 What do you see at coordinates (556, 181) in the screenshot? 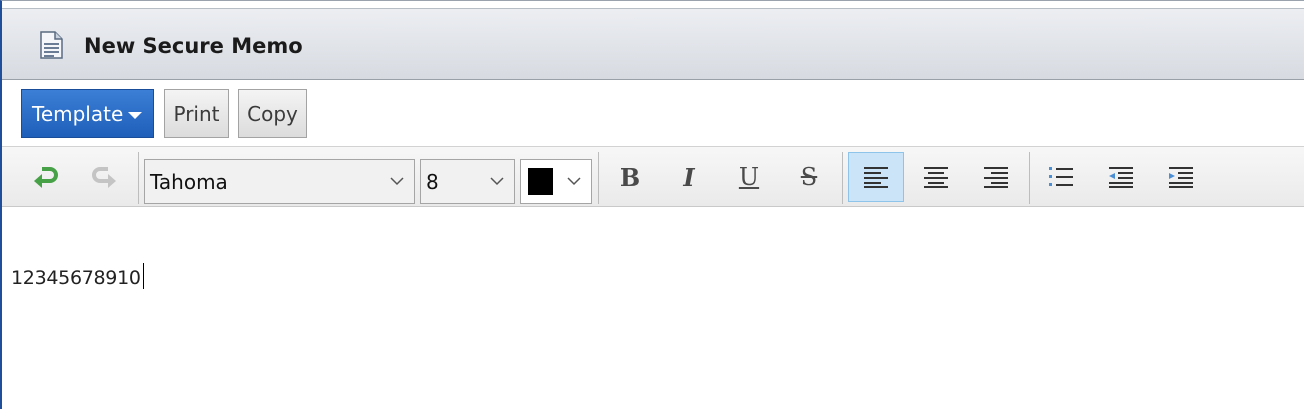
I see `text-color-picker` at bounding box center [556, 181].